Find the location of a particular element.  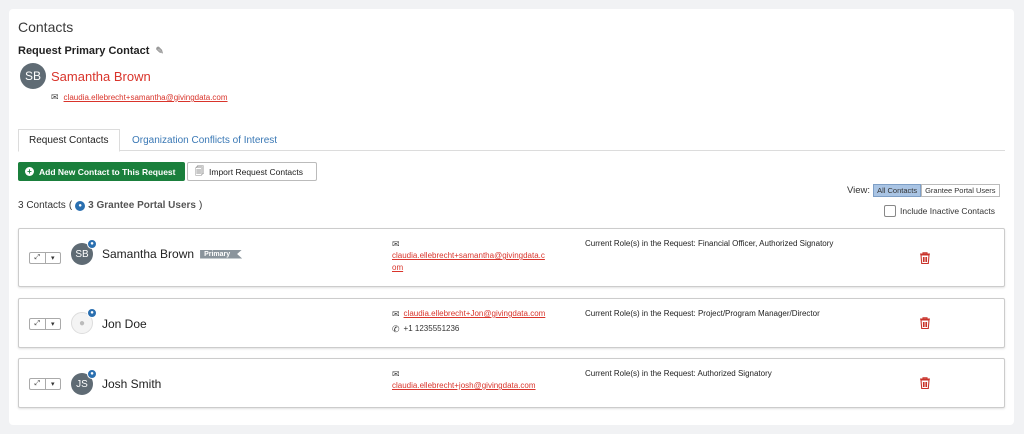

primary-badge: Primary is located at coordinates (221, 254).